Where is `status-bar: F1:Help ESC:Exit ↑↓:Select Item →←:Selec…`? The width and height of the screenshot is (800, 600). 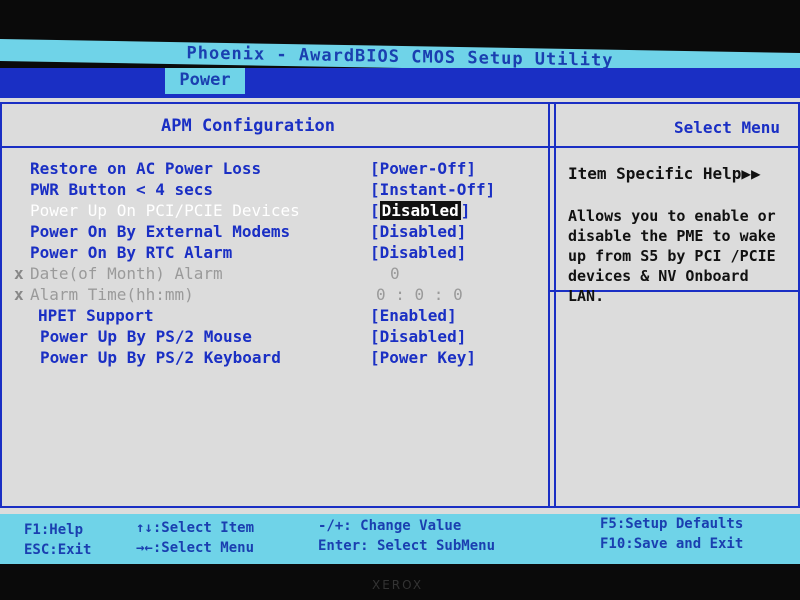 status-bar: F1:Help ESC:Exit ↑↓:Select Item →←:Selec… is located at coordinates (400, 539).